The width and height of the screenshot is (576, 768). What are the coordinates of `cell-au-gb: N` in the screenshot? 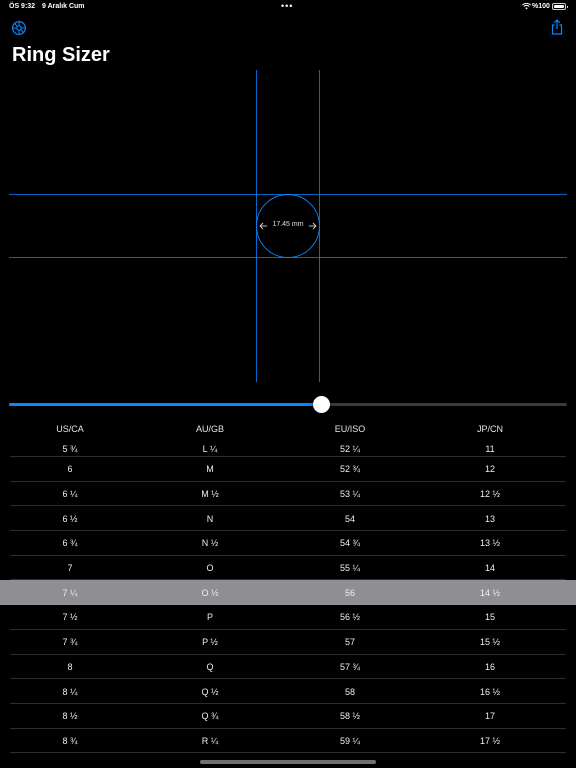 It's located at (210, 518).